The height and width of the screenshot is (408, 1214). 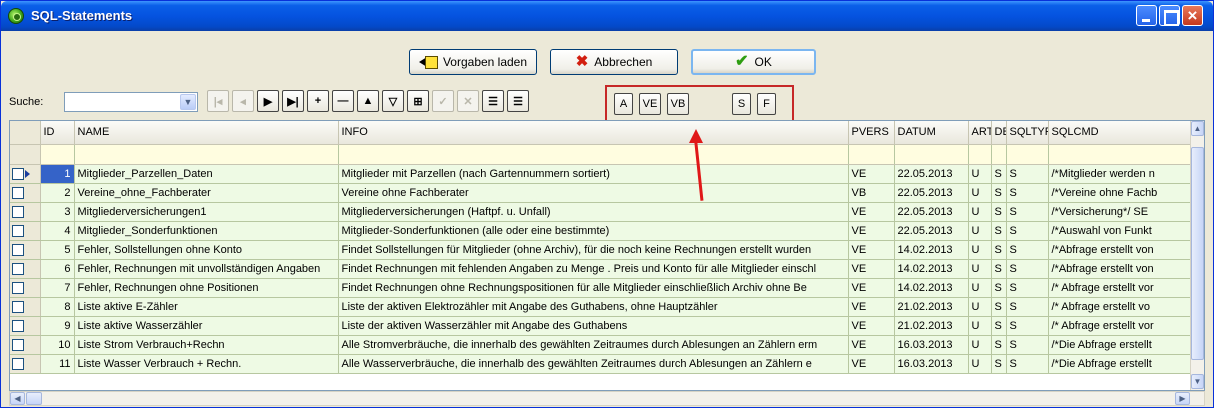 What do you see at coordinates (57, 231) in the screenshot?
I see `cell-id: 4` at bounding box center [57, 231].